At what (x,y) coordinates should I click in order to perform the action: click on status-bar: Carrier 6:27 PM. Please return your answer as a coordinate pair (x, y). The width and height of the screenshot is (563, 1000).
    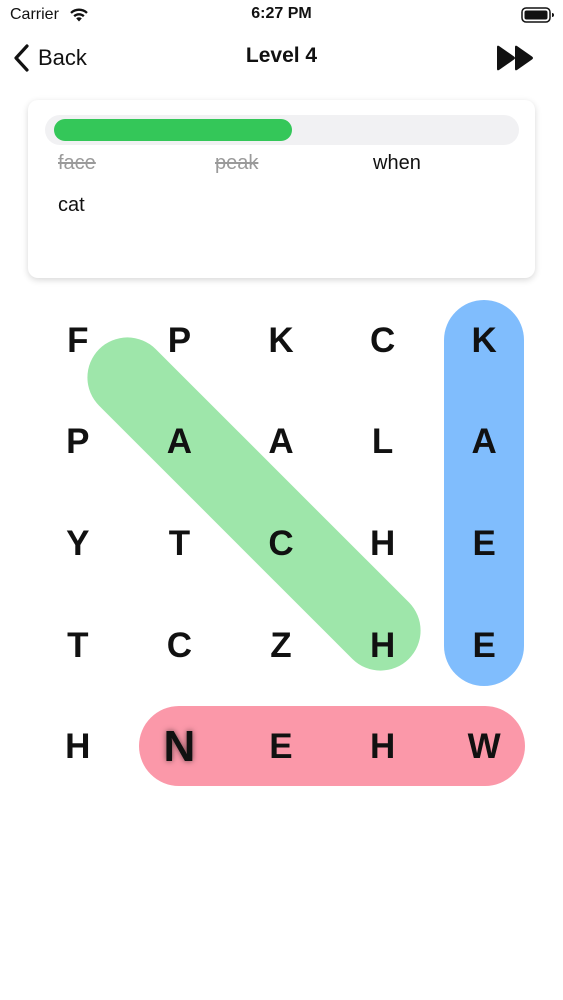
    Looking at the image, I should click on (281, 15).